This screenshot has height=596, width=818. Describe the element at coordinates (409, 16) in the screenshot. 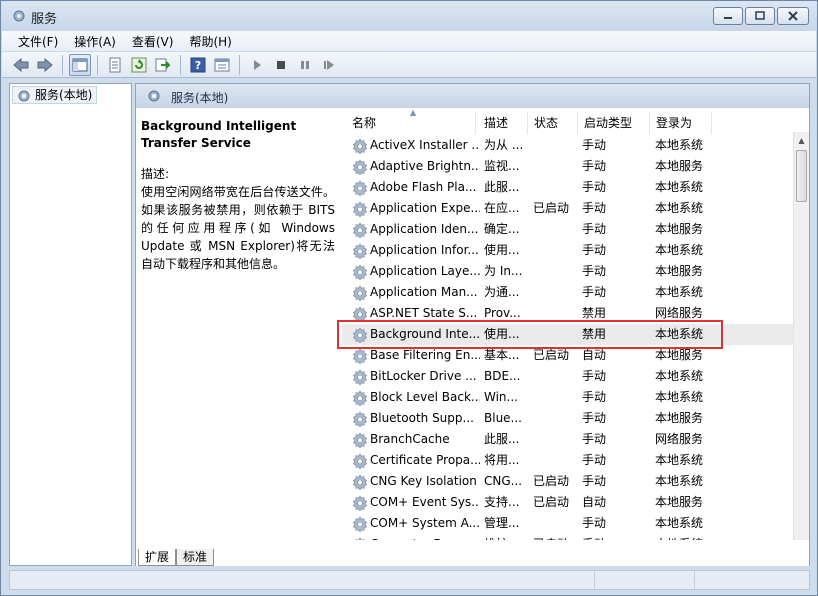

I see `title-bar: 服务` at that location.